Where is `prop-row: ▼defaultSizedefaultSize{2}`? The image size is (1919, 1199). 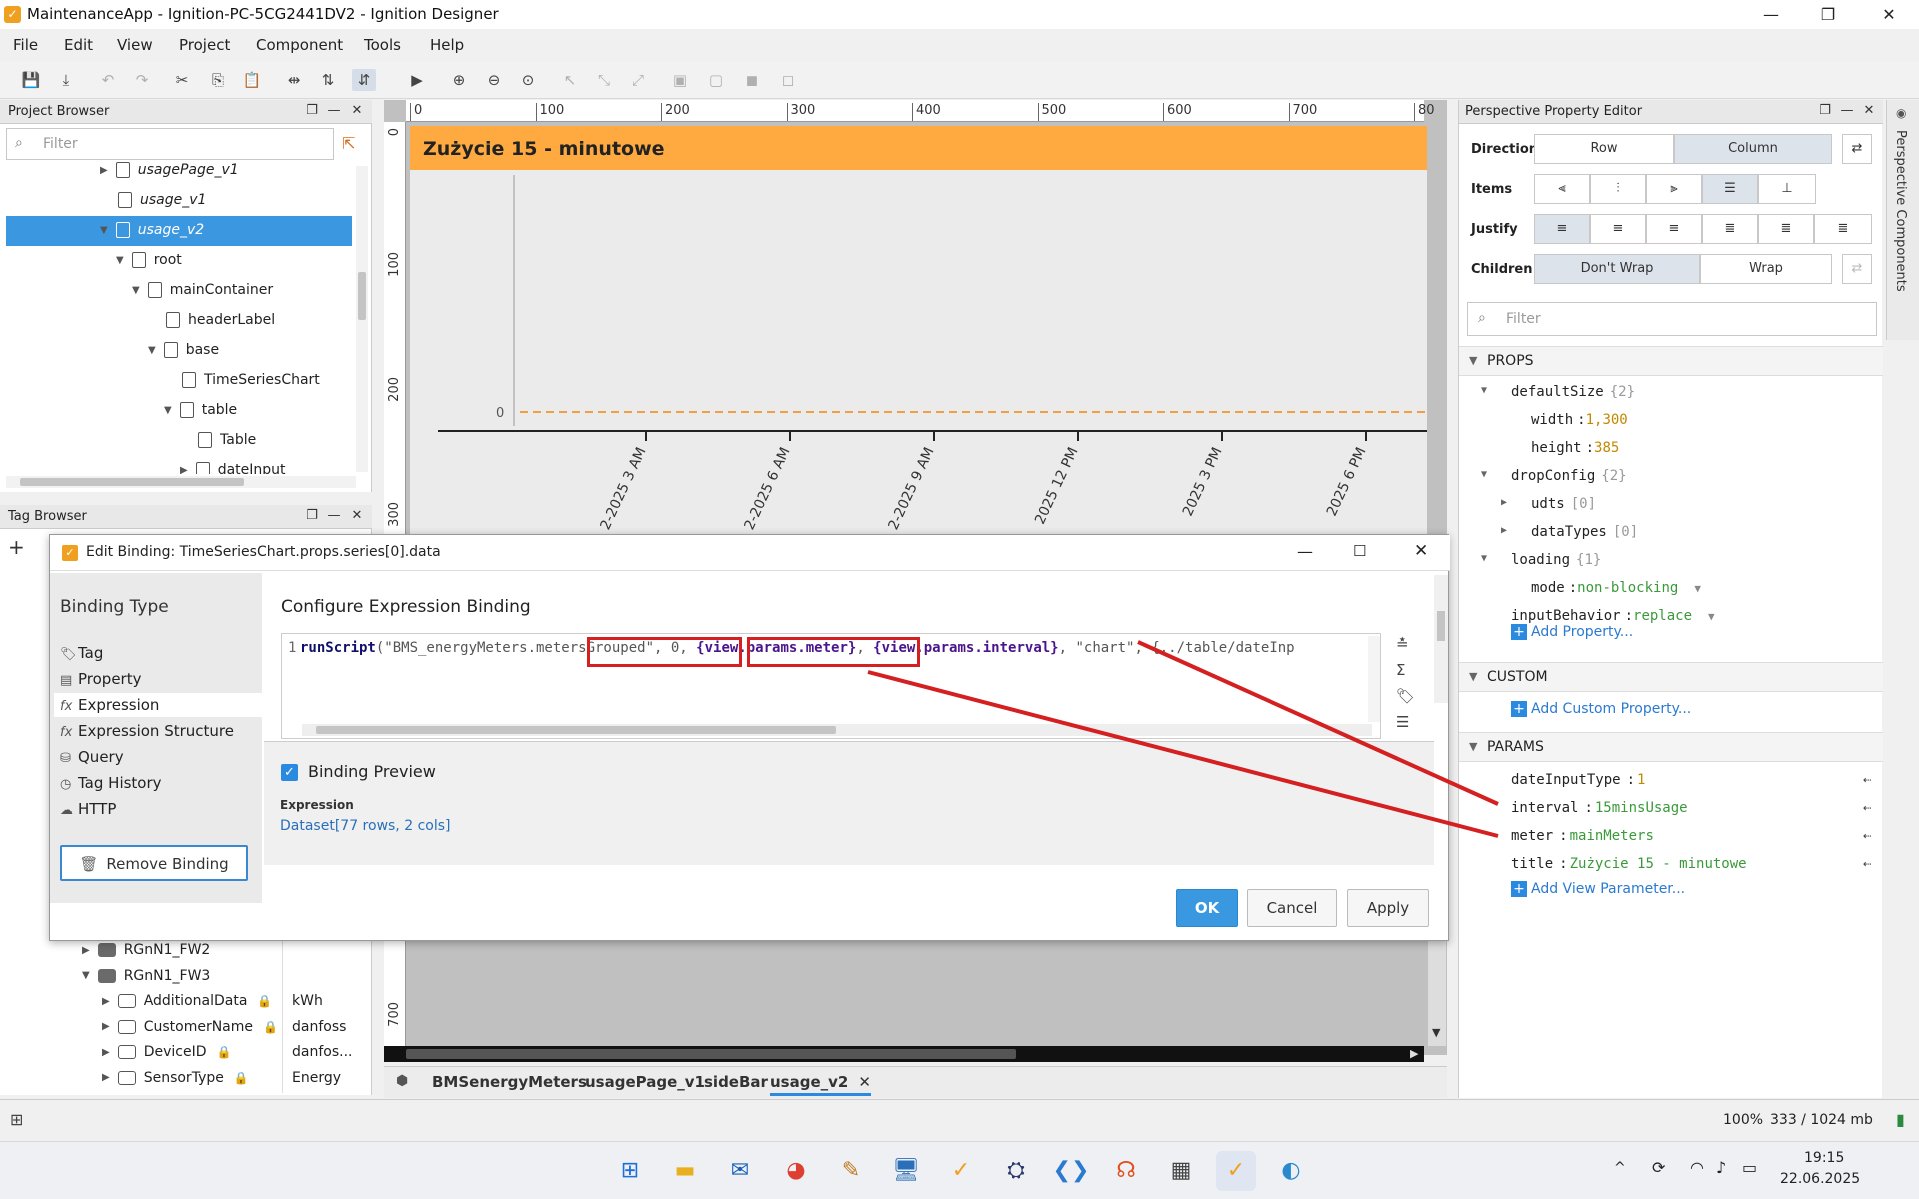
prop-row: ▼defaultSizedefaultSize{2} is located at coordinates (1671, 393).